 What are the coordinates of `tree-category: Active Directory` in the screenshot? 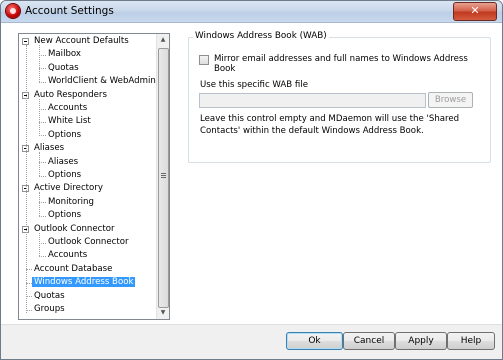 It's located at (68, 188).